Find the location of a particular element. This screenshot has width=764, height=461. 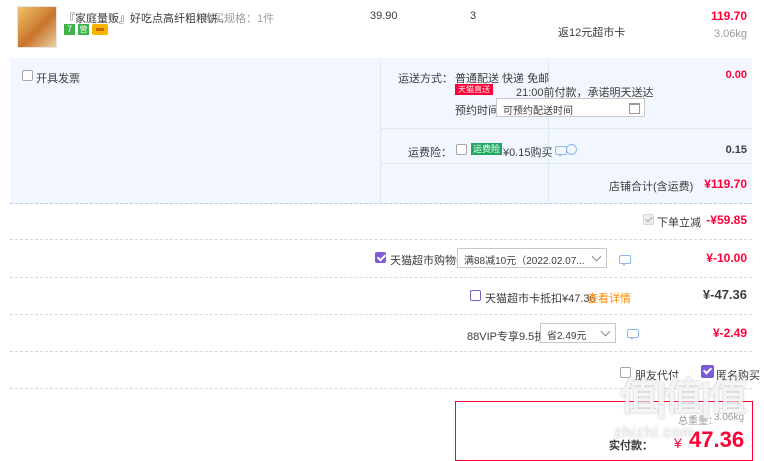

vip-discount-label: 88VIP专享9.5折 is located at coordinates (506, 337).